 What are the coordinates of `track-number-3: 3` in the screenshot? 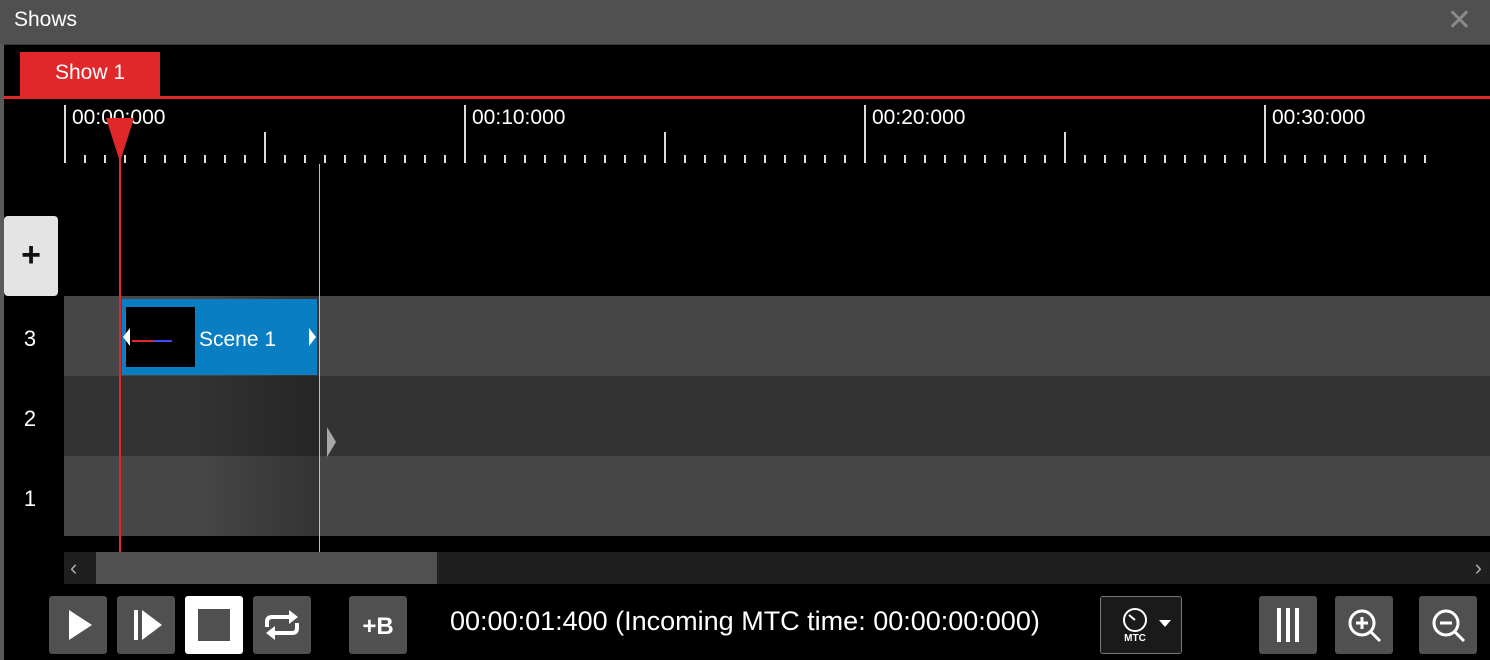 It's located at (30, 338).